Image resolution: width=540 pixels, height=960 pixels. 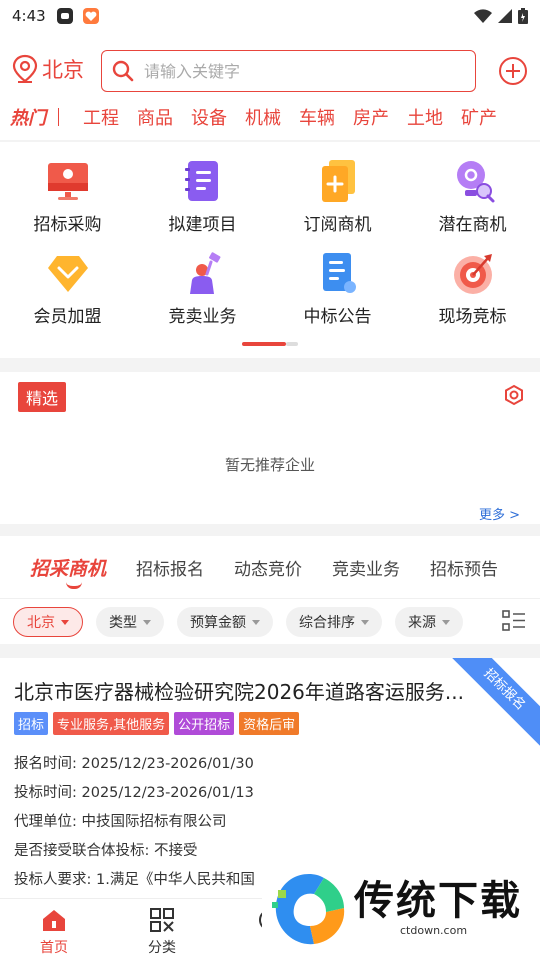 What do you see at coordinates (317, 117) in the screenshot?
I see `category-vehicles: 车辆` at bounding box center [317, 117].